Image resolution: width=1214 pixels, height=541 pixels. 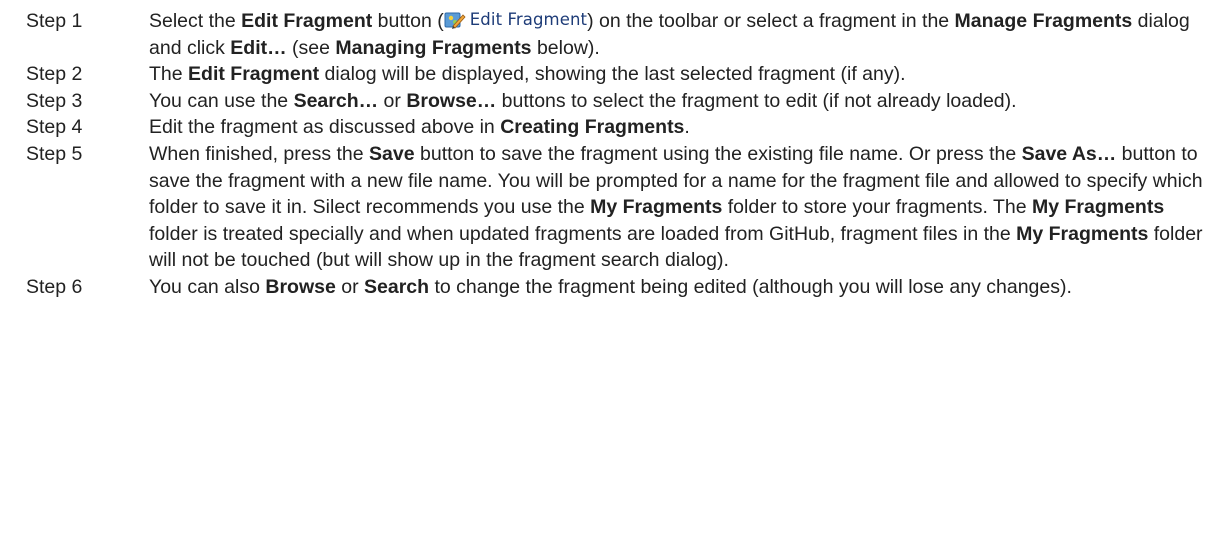 I want to click on step-label: Step 5, so click(x=54, y=153).